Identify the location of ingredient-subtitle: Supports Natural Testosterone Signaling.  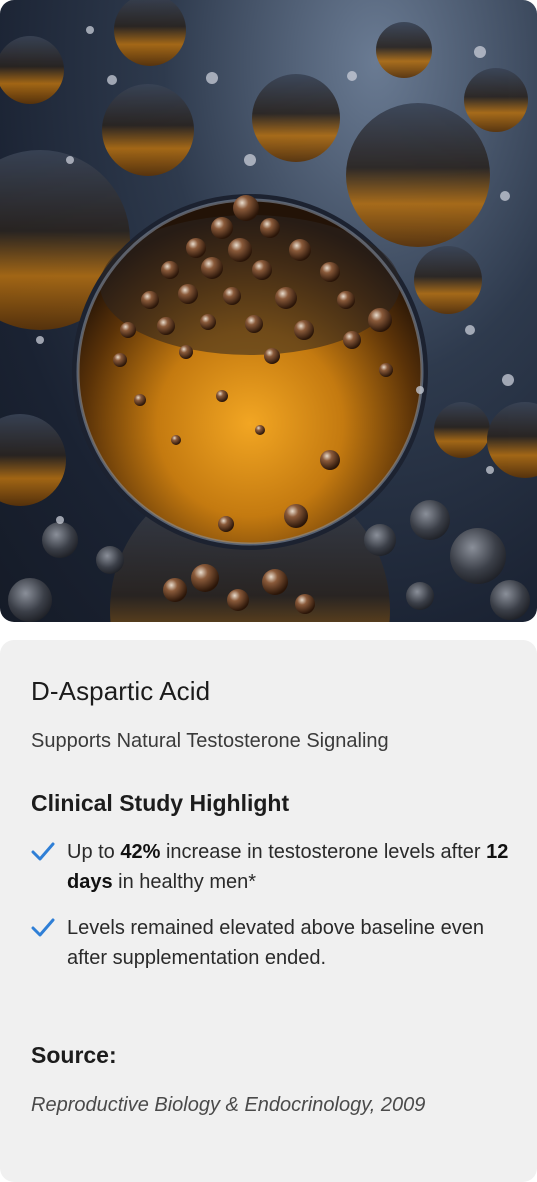
(210, 741).